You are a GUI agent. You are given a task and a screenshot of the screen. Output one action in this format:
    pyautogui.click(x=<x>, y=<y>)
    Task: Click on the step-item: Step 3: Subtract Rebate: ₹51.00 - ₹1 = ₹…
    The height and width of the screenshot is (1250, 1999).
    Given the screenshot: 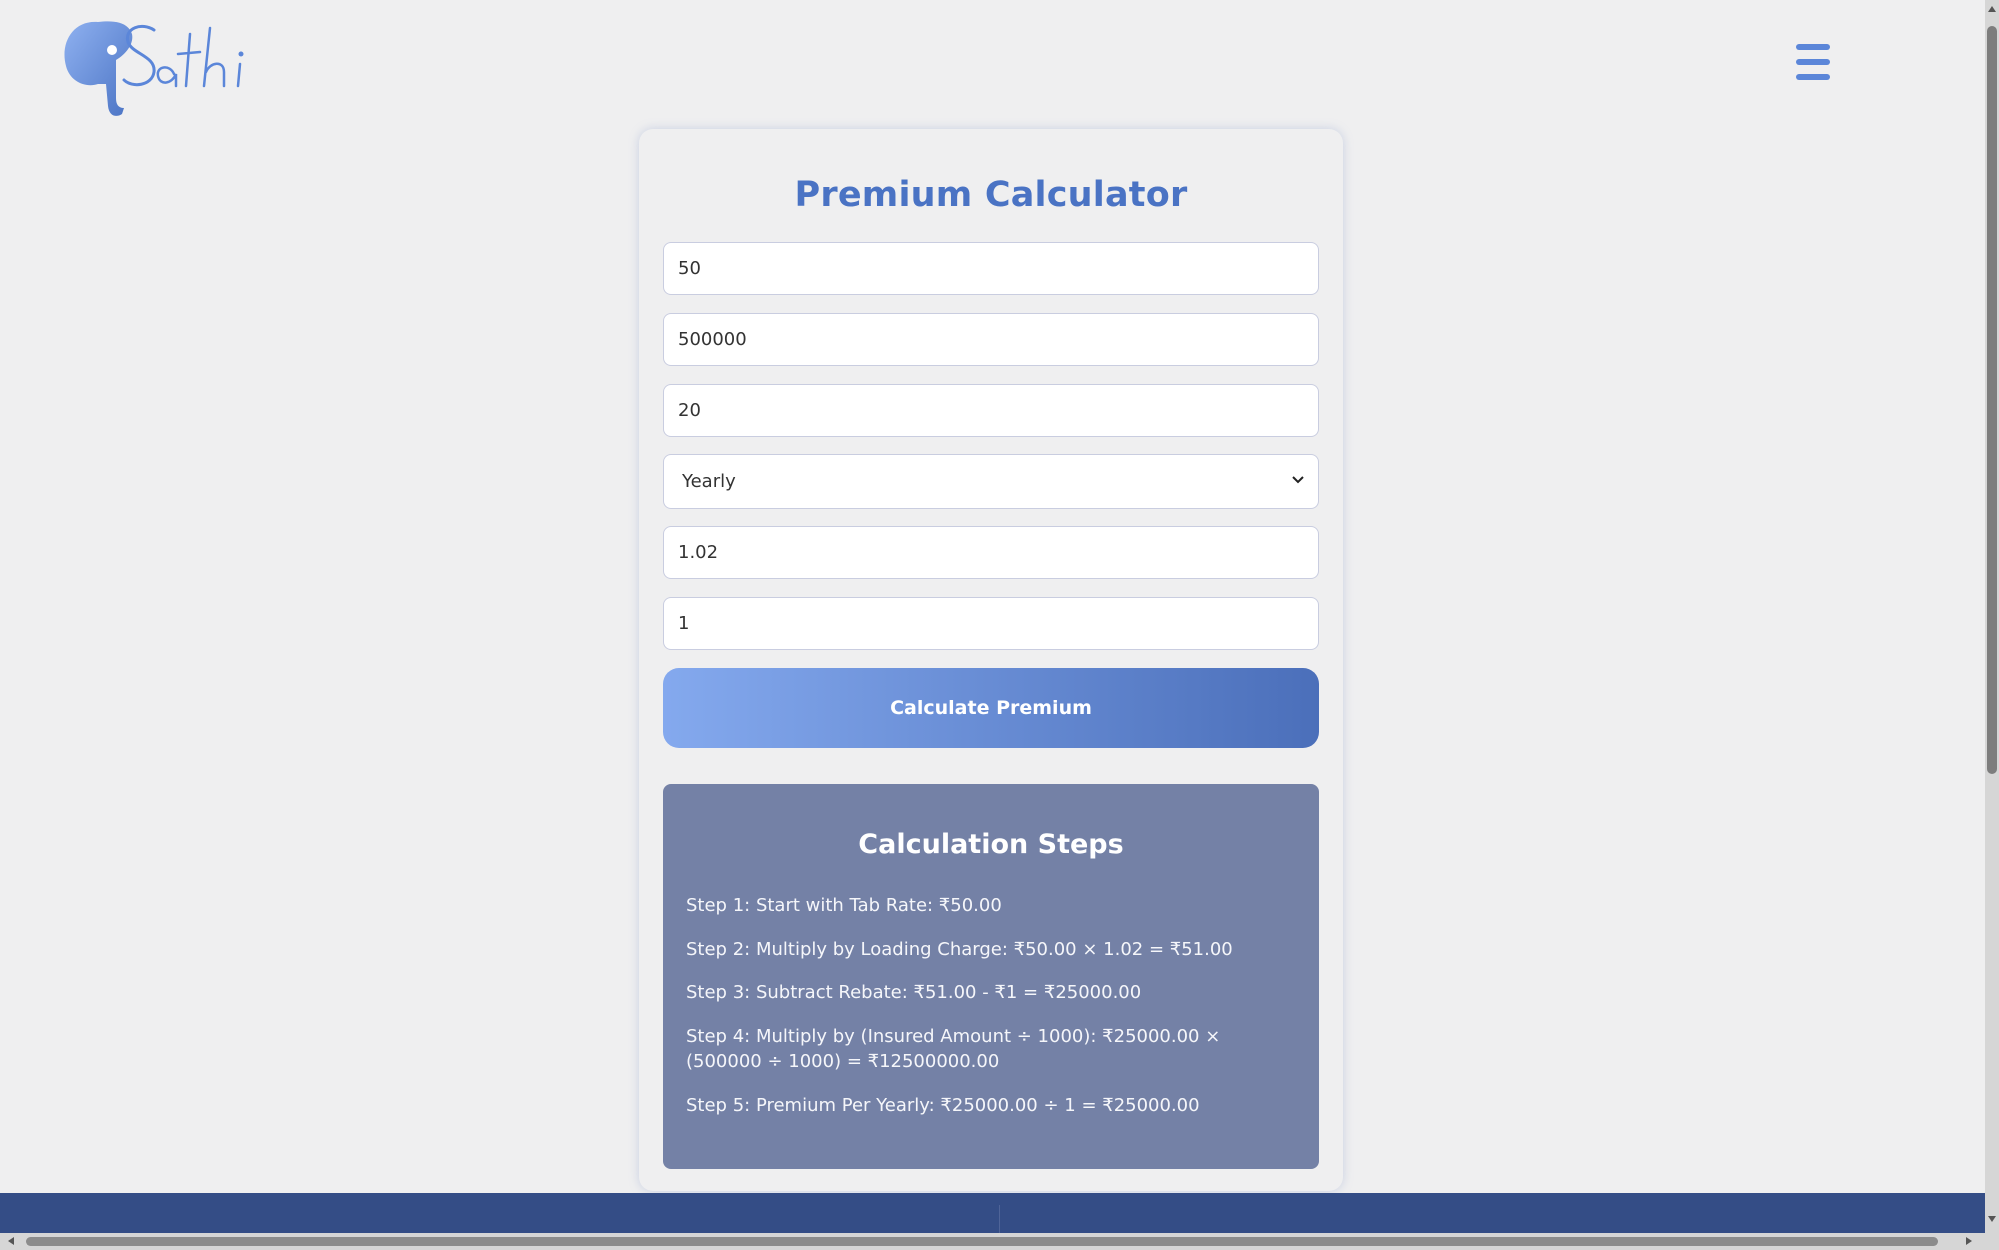 What is the action you would take?
    pyautogui.click(x=914, y=992)
    